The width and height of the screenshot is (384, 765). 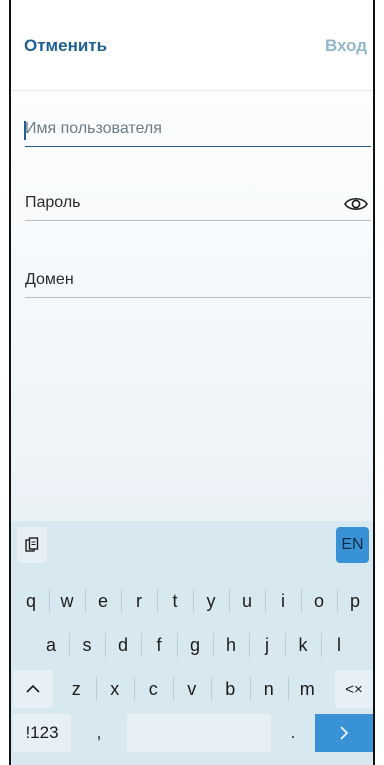 What do you see at coordinates (352, 545) in the screenshot?
I see `language-switch-button: EN` at bounding box center [352, 545].